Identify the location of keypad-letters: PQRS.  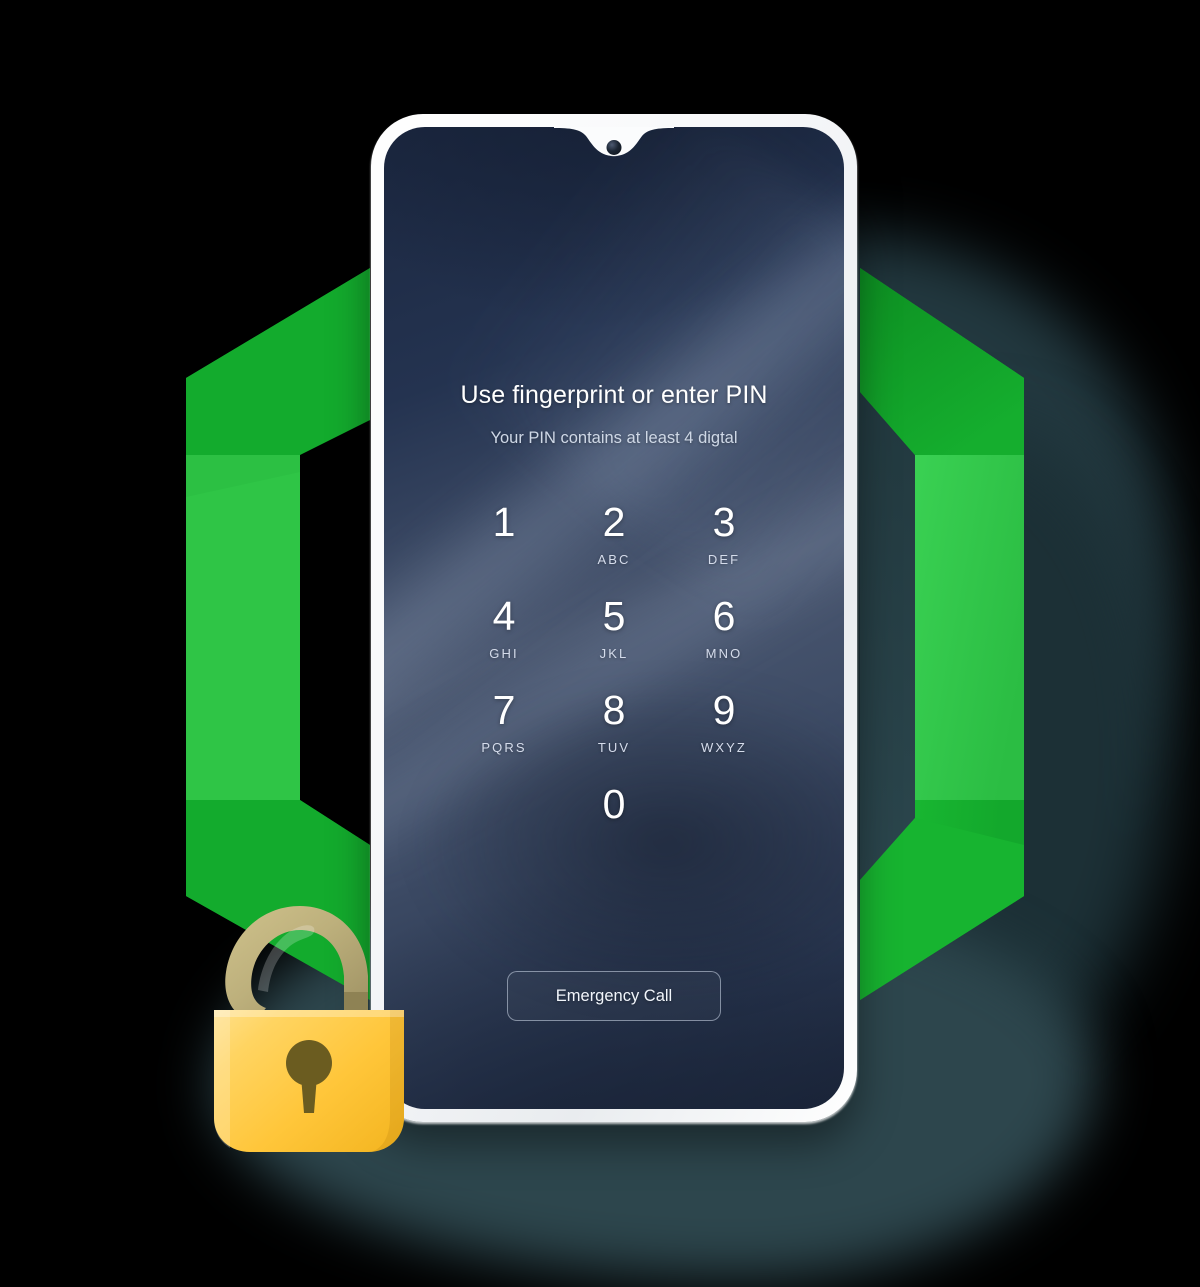
(504, 747).